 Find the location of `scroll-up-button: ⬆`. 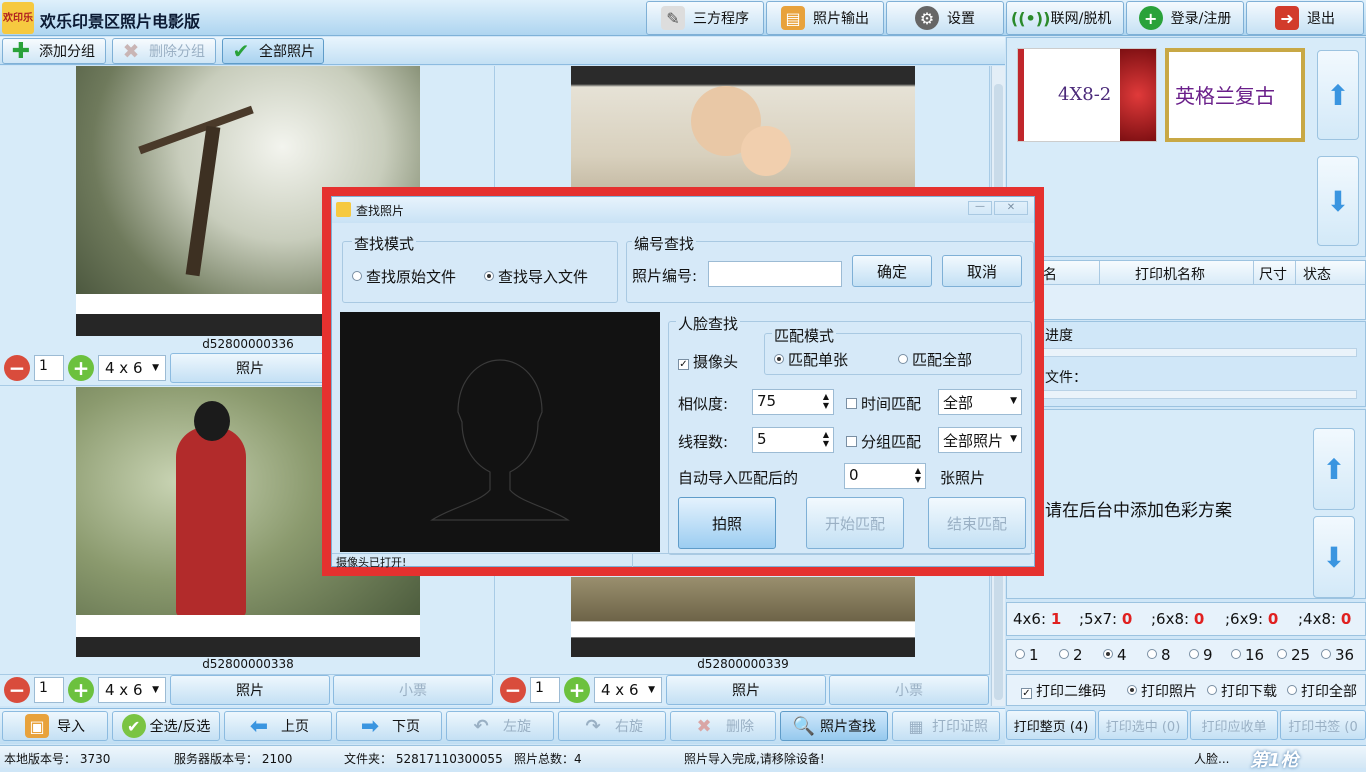

scroll-up-button: ⬆ is located at coordinates (1338, 95).